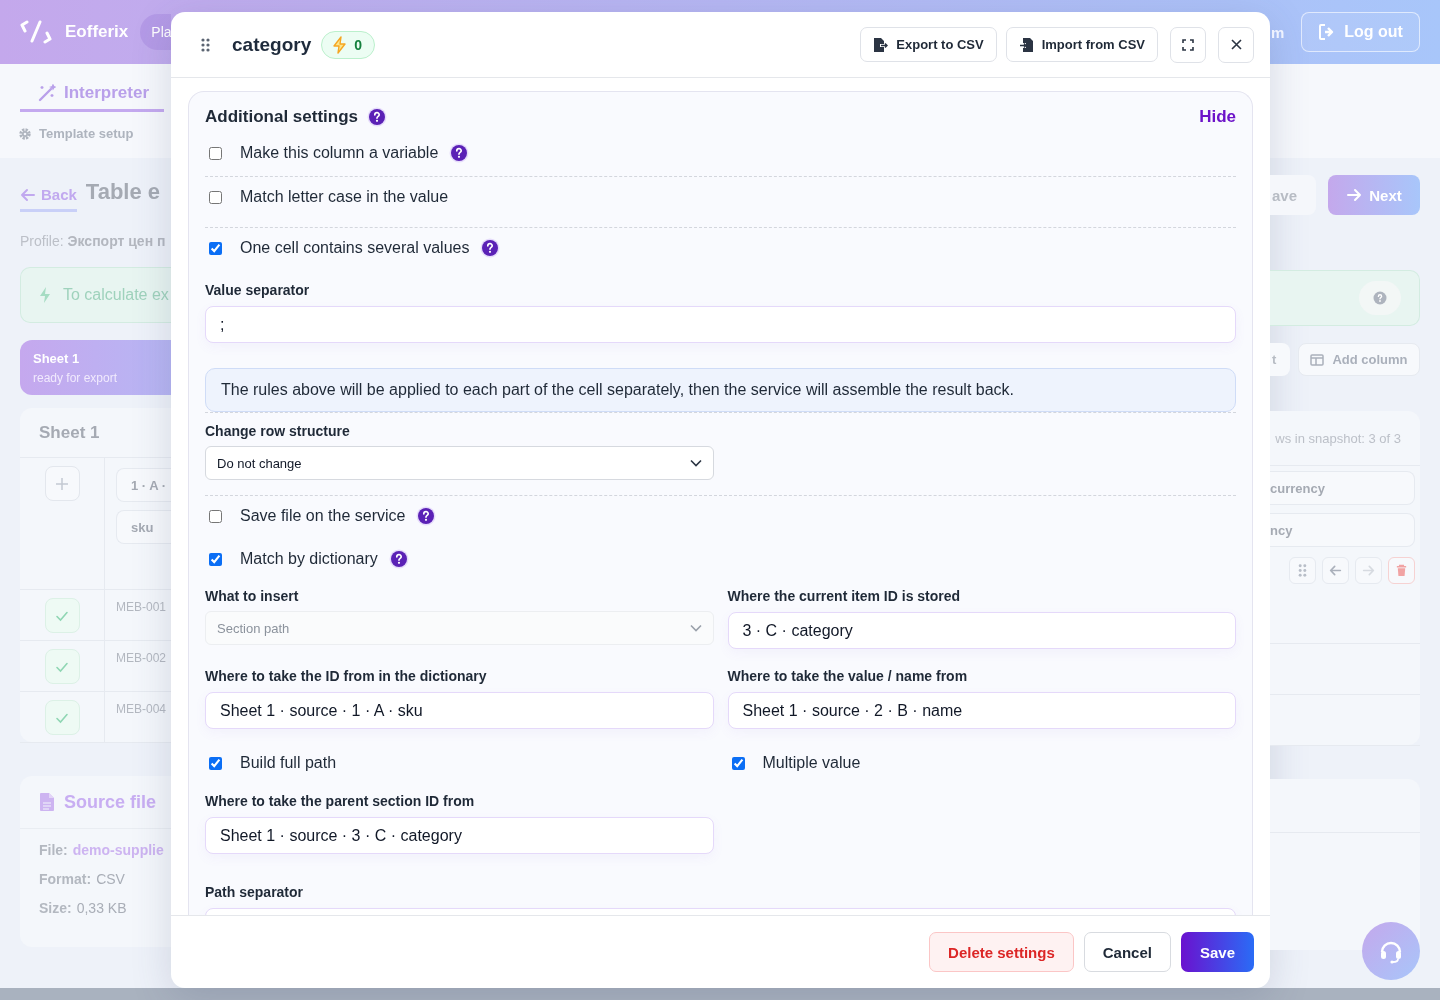 The width and height of the screenshot is (1440, 1000). I want to click on hint-text: To calculate ex, so click(116, 295).